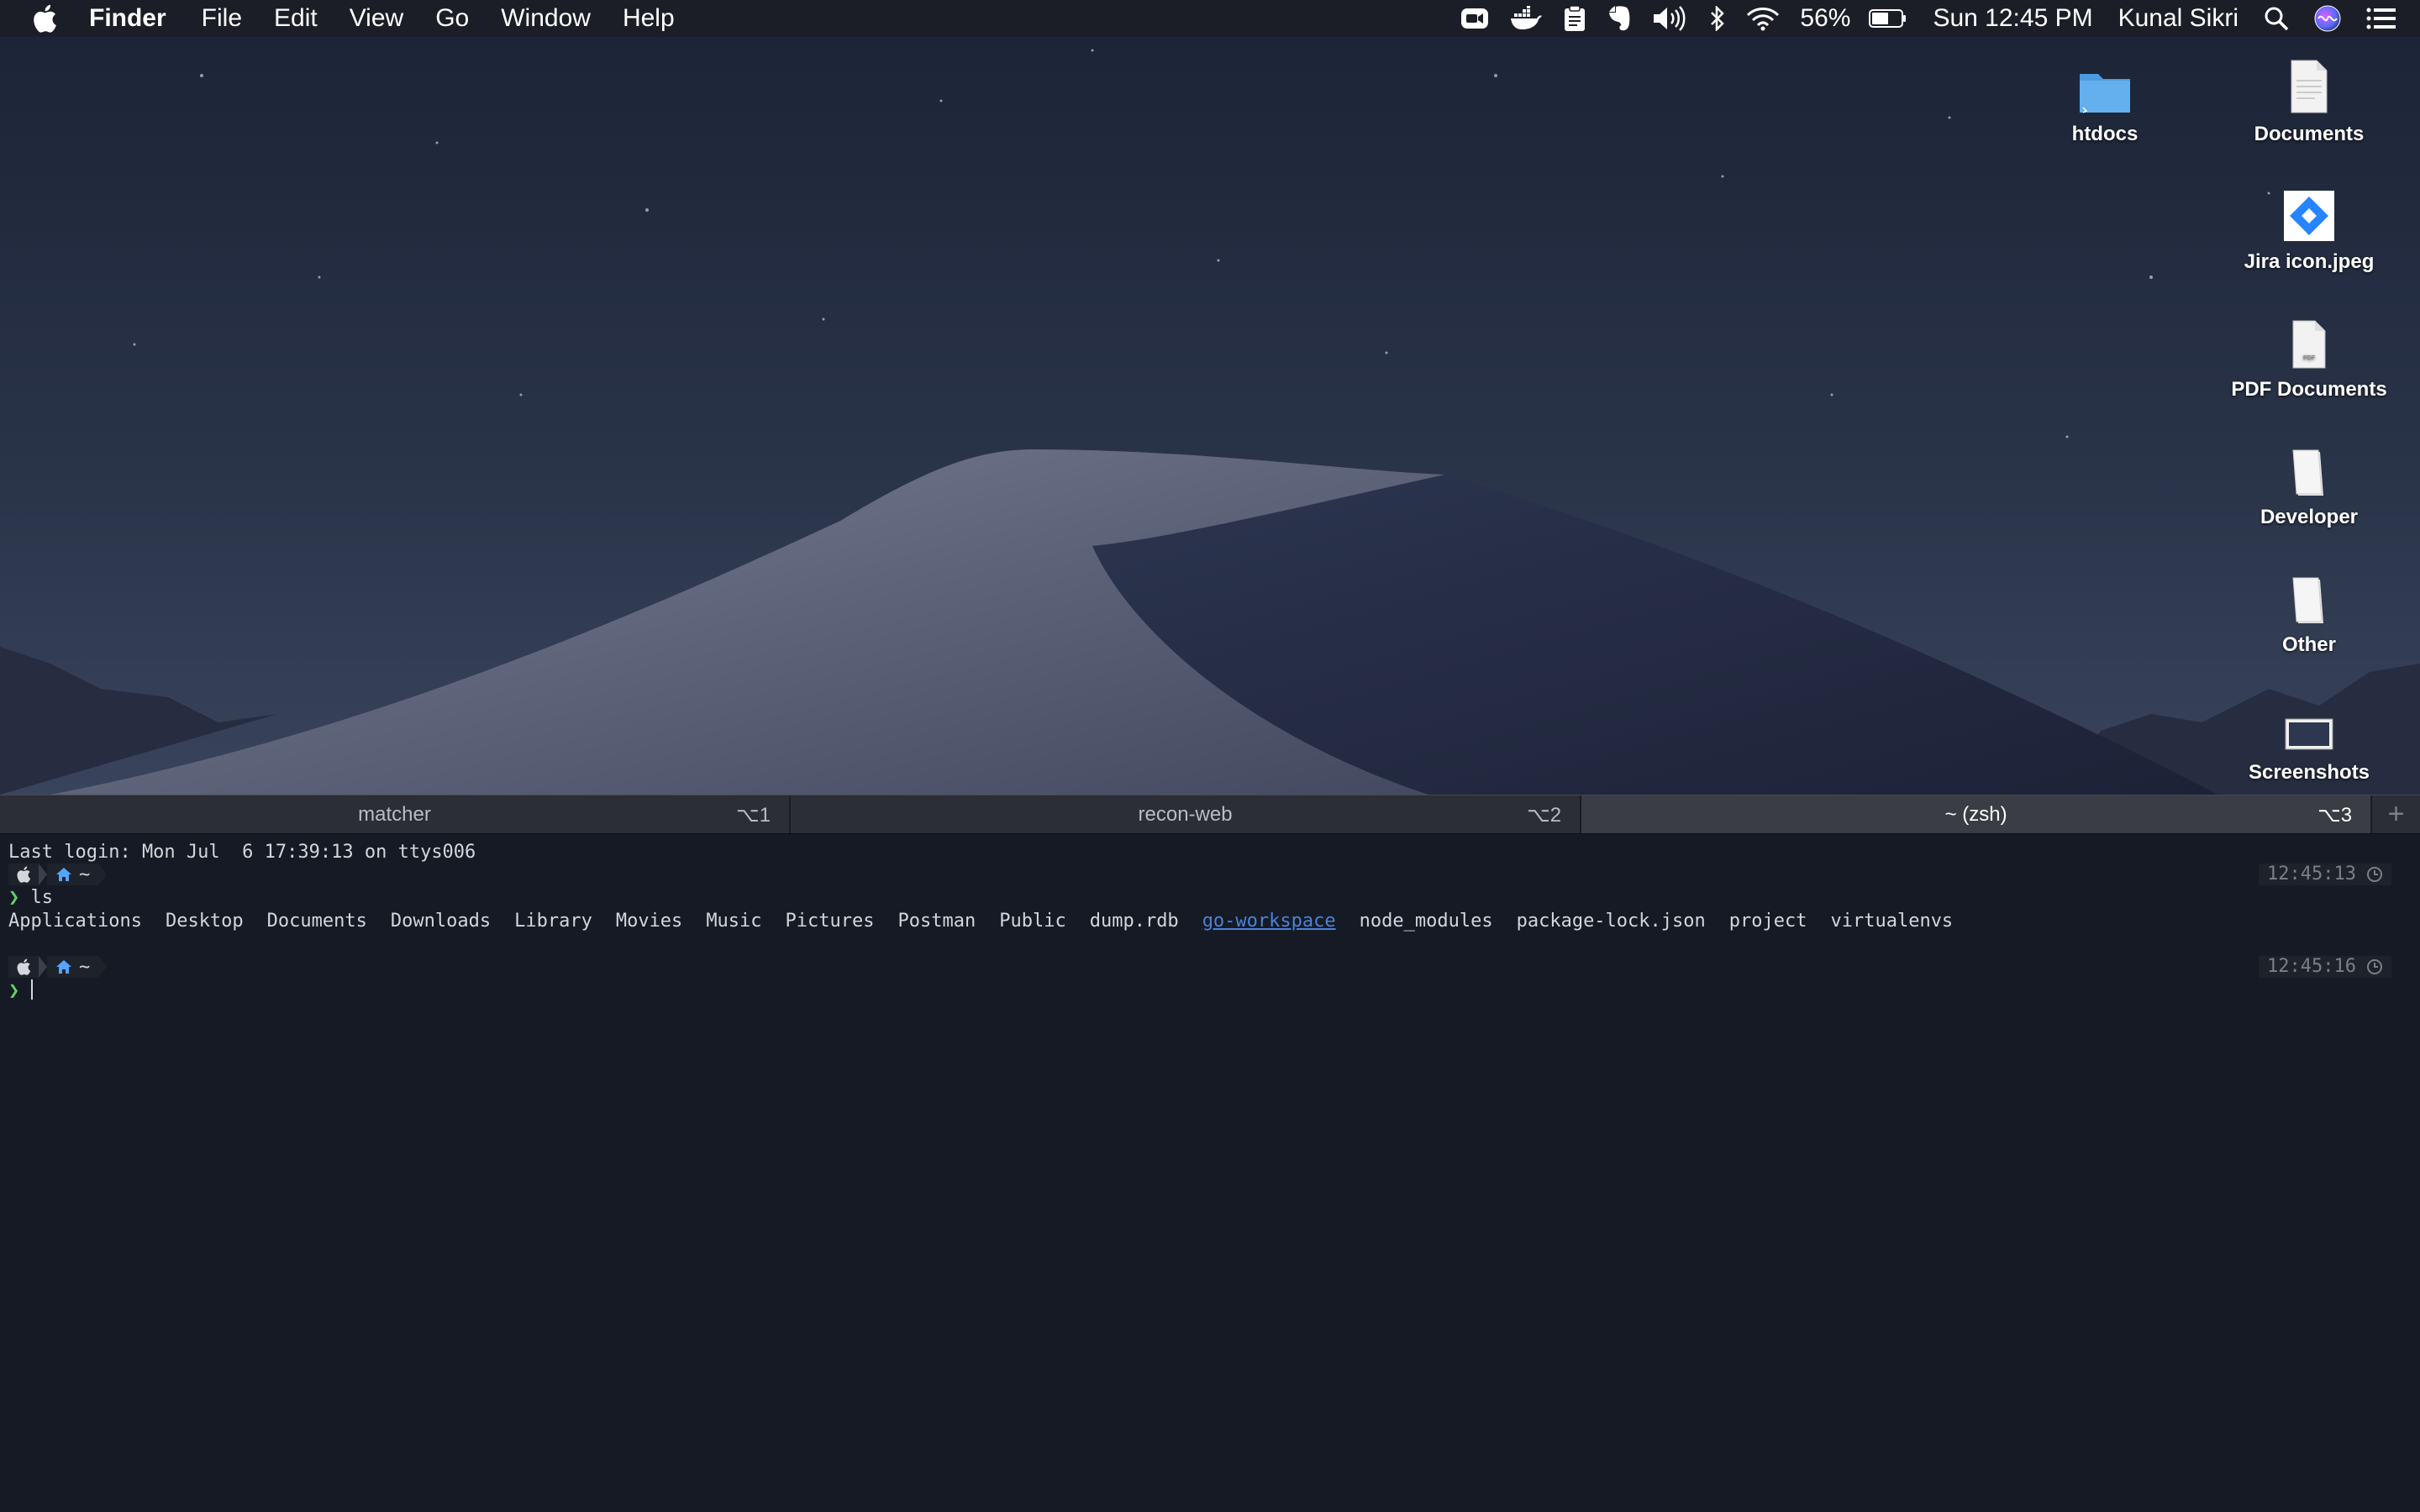 This screenshot has height=1512, width=2420. Describe the element at coordinates (1544, 815) in the screenshot. I see `tab-shortcut: ⌥2` at that location.